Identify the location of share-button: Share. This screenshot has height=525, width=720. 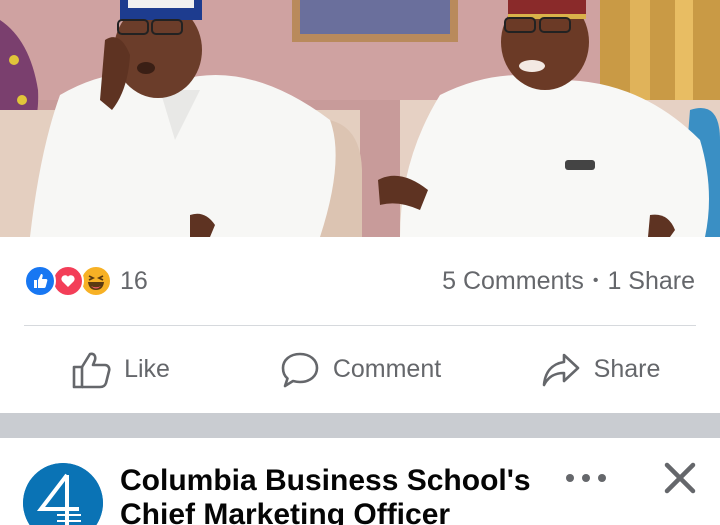
(600, 369).